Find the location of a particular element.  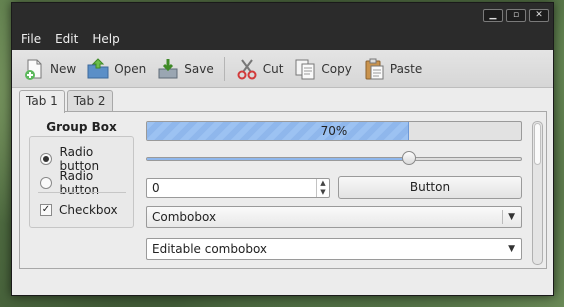

cut-button: Cut is located at coordinates (259, 69).